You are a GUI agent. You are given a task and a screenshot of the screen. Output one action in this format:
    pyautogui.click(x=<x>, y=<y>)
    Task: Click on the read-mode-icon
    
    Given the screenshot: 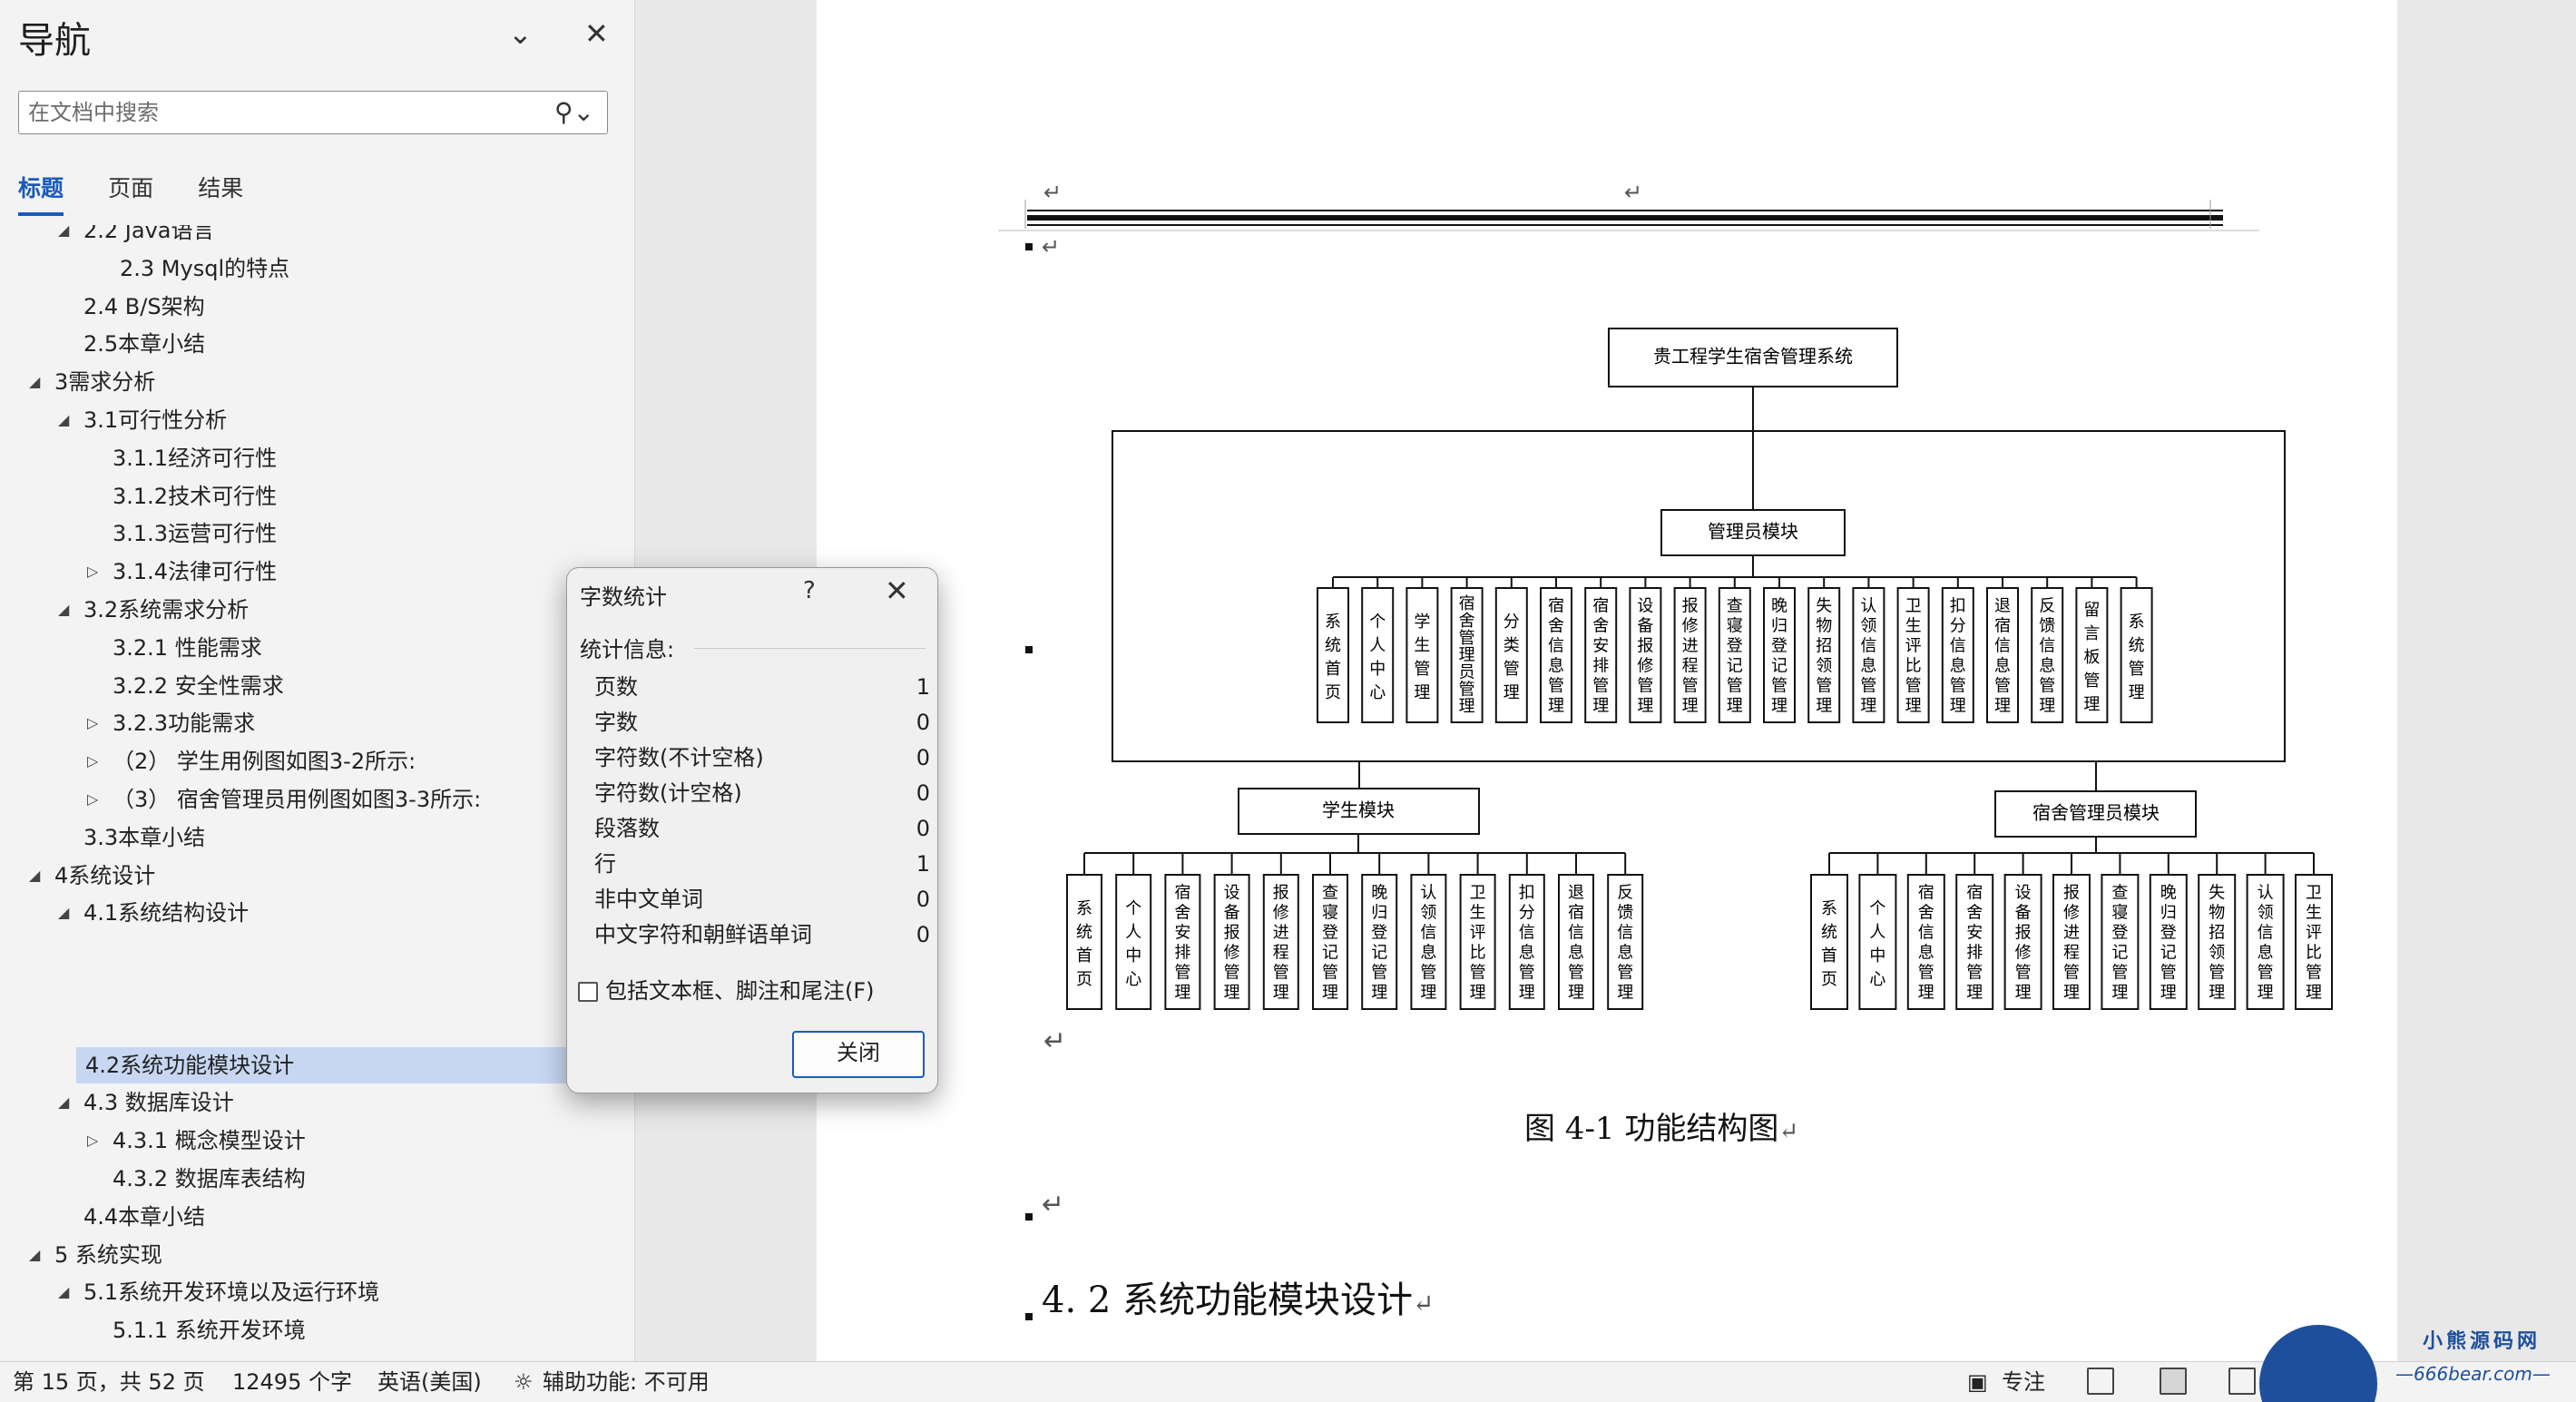 What is the action you would take?
    pyautogui.click(x=2100, y=1381)
    